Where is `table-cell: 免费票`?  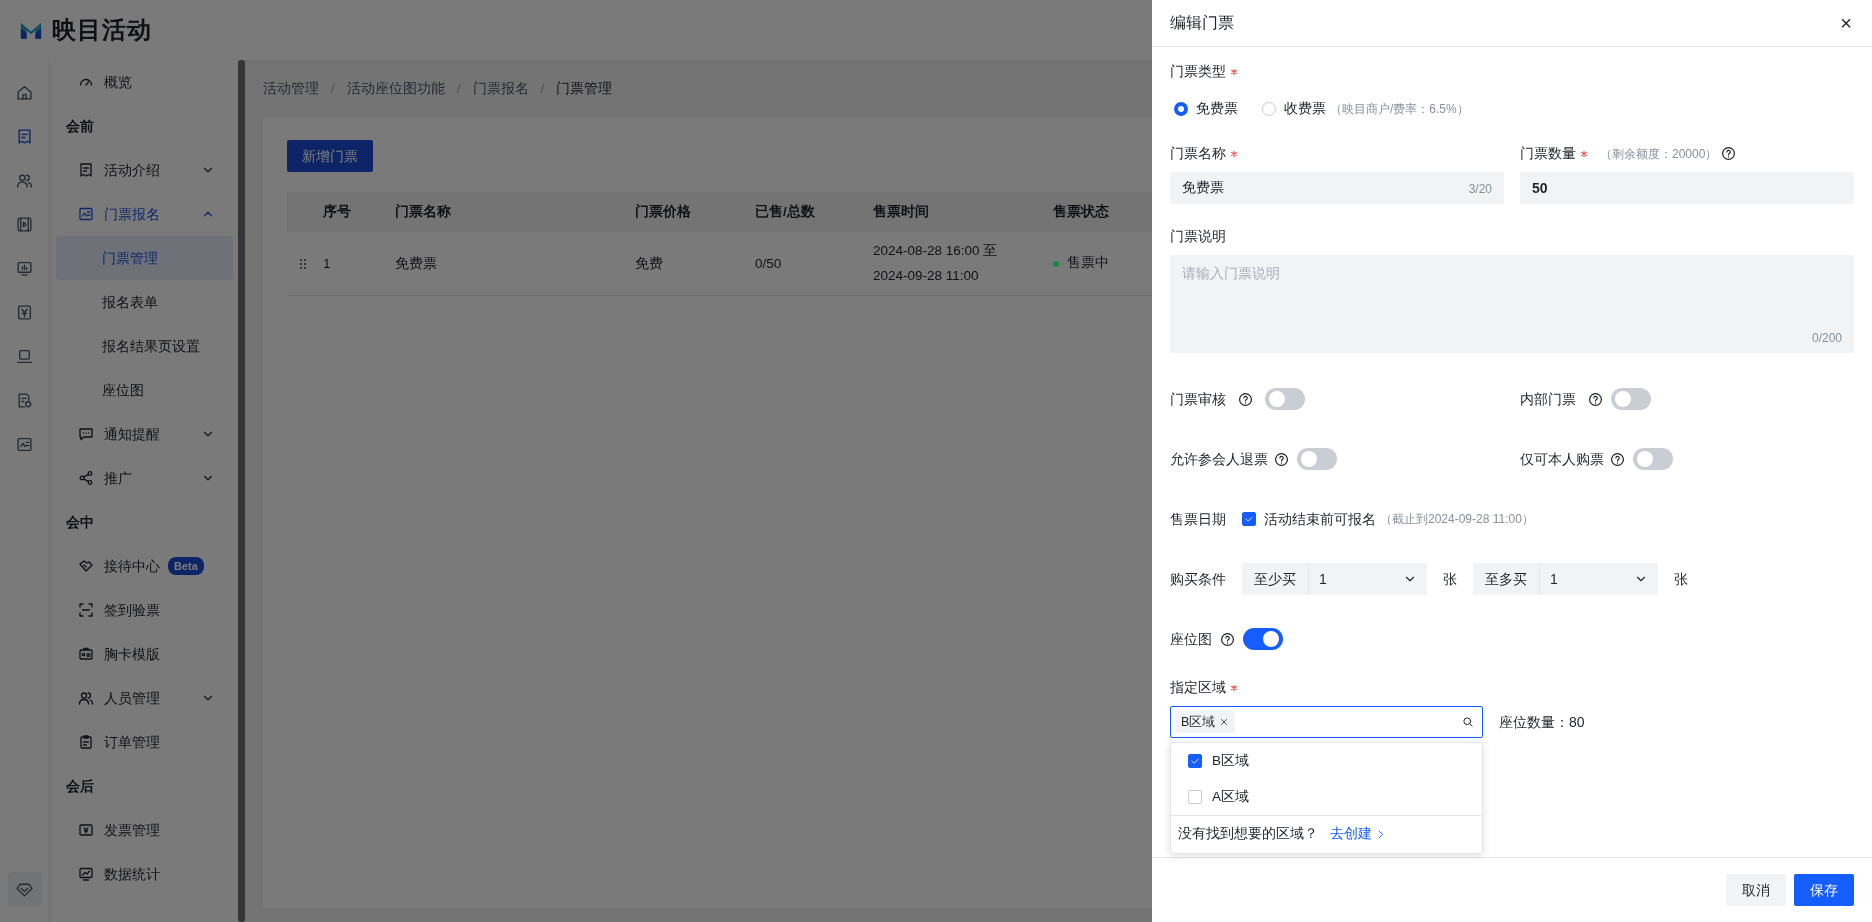
table-cell: 免费票 is located at coordinates (416, 263).